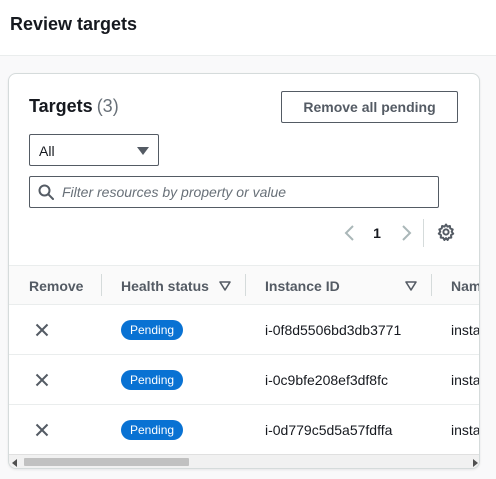 This screenshot has width=496, height=479. What do you see at coordinates (56, 286) in the screenshot?
I see `column-header-remove: Remove` at bounding box center [56, 286].